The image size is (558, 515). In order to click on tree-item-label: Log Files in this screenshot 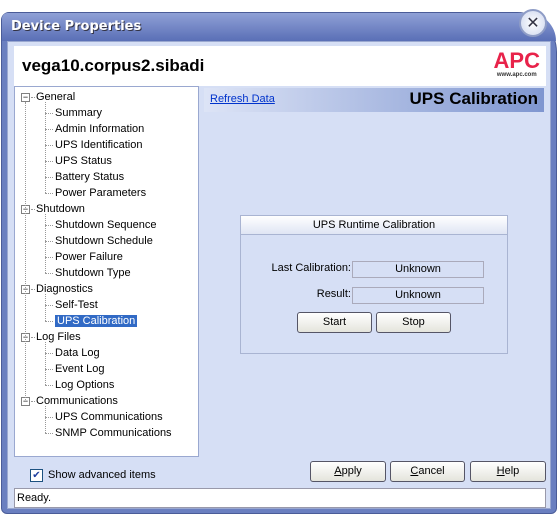, I will do `click(58, 337)`.